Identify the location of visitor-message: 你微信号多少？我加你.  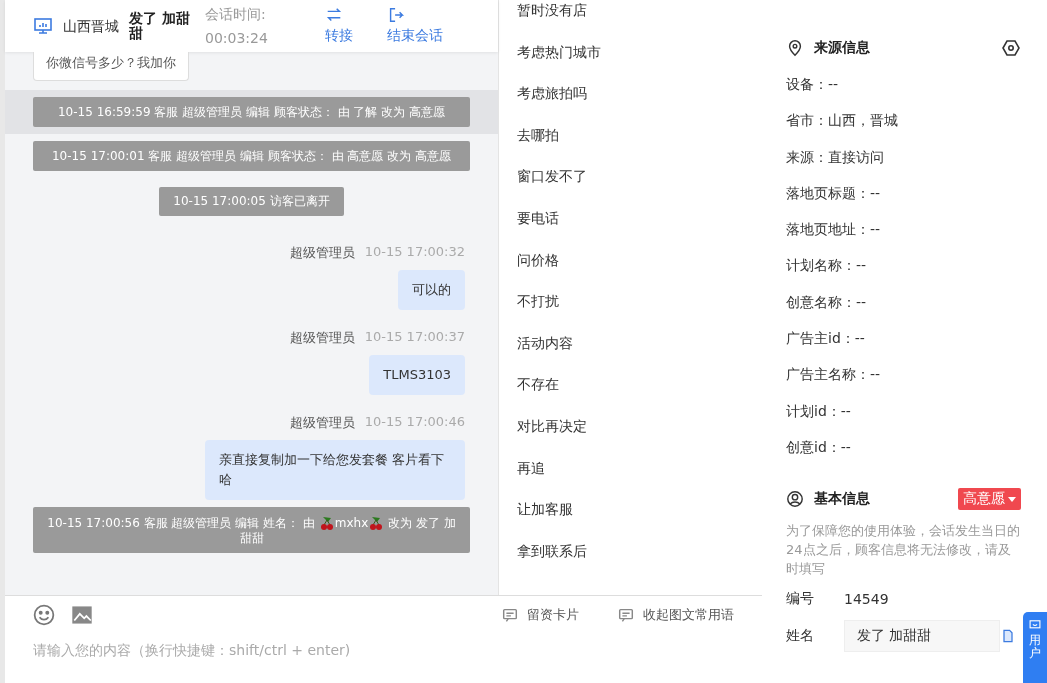
(111, 66).